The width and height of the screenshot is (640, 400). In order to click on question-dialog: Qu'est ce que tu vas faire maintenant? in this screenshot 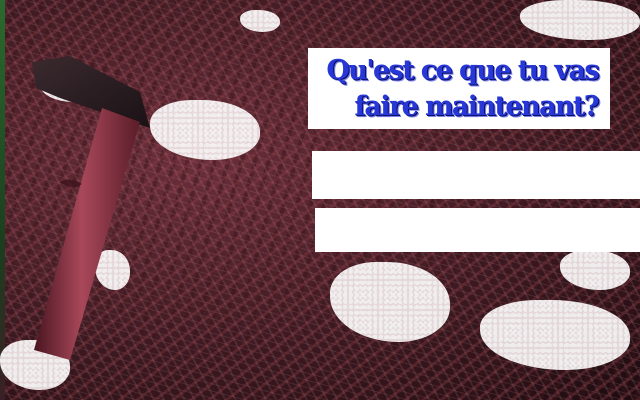, I will do `click(459, 88)`.